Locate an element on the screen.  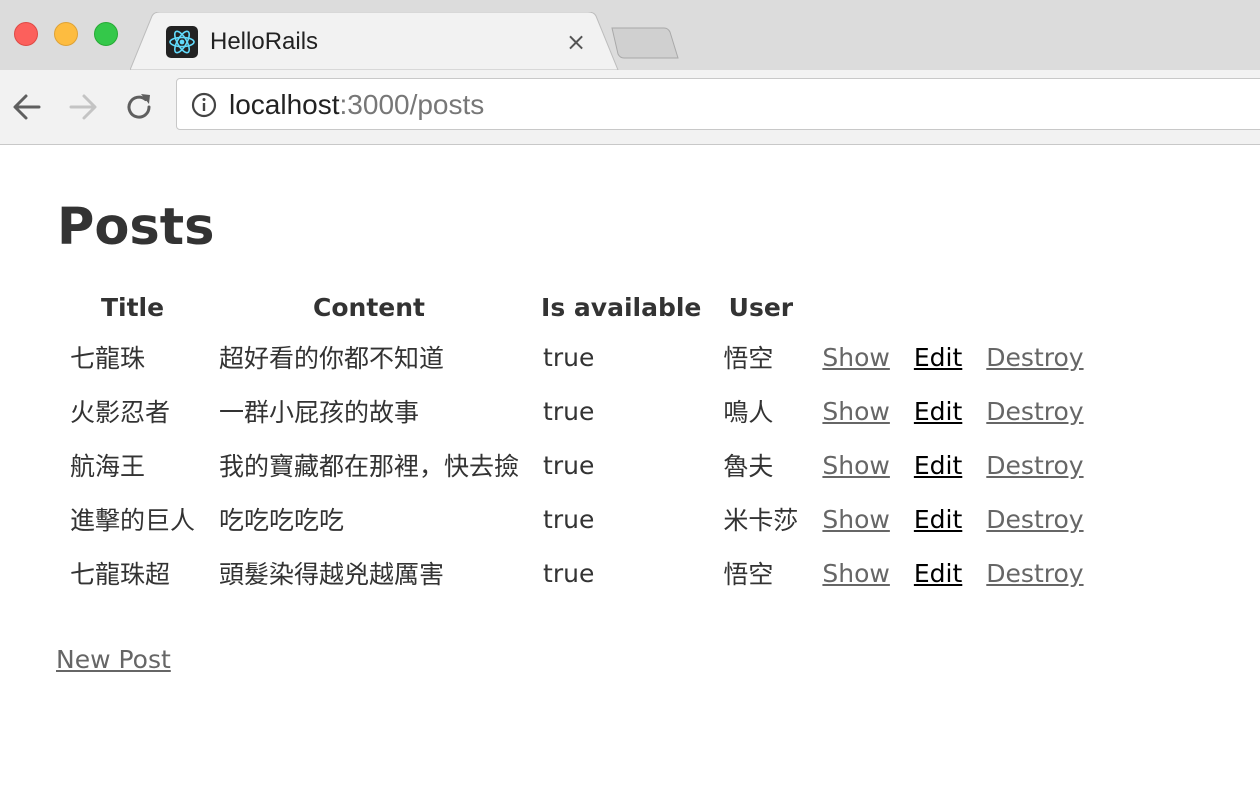
post-content: 超好看的你都不知道 is located at coordinates (332, 358).